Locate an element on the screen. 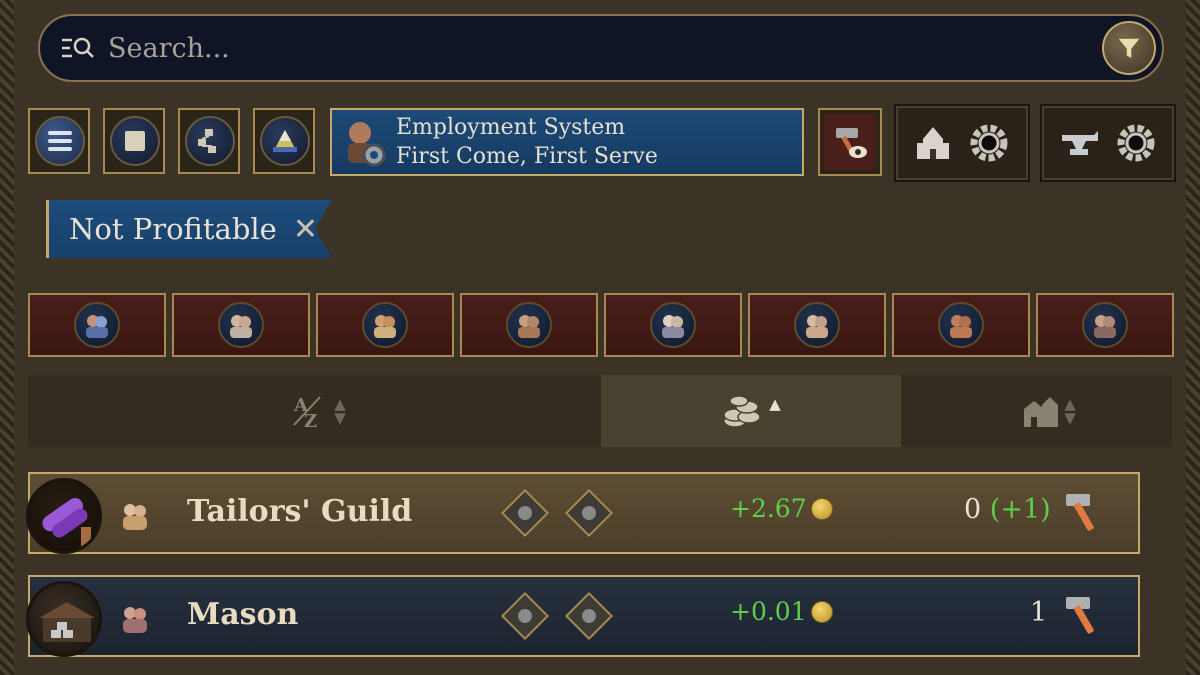 This screenshot has width=1200, height=675. search-input is located at coordinates (558, 48).